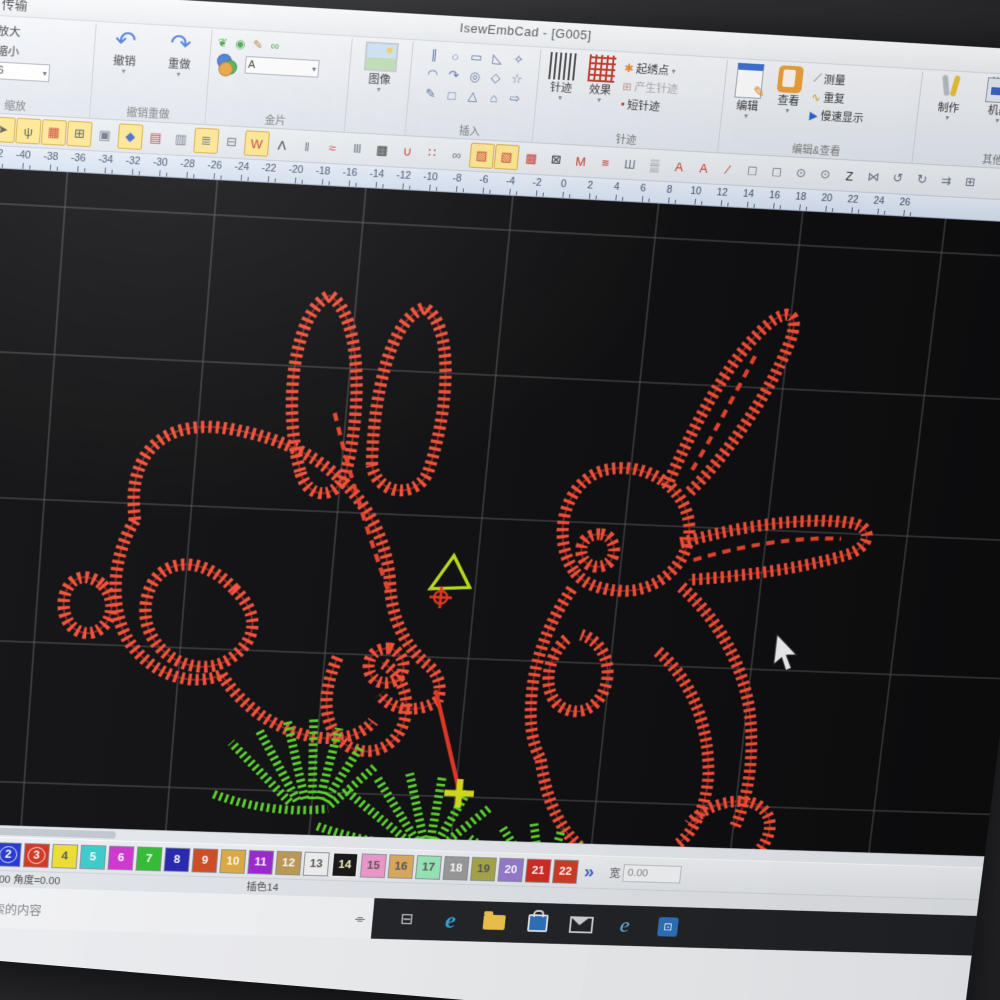  I want to click on toolbar-icon: ≣, so click(206, 141).